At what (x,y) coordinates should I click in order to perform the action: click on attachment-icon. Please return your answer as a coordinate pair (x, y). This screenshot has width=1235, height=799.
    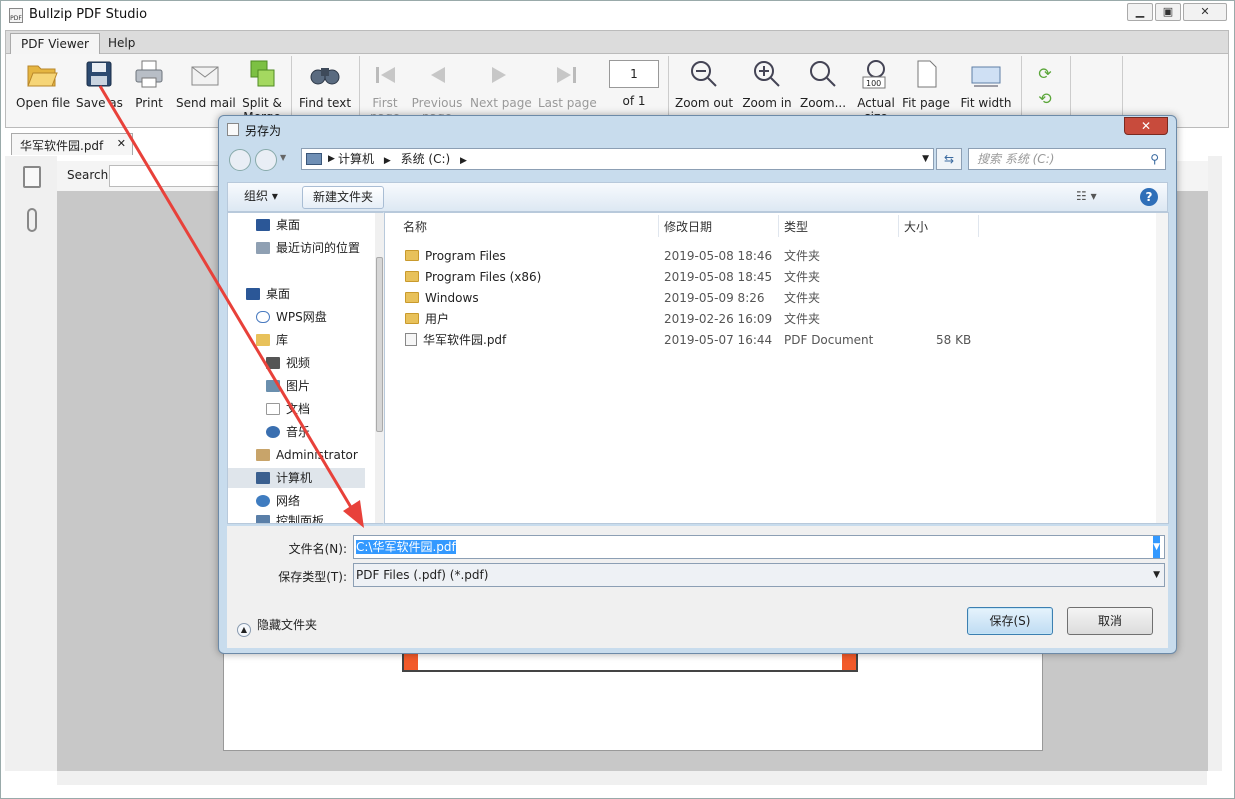
    Looking at the image, I should click on (32, 220).